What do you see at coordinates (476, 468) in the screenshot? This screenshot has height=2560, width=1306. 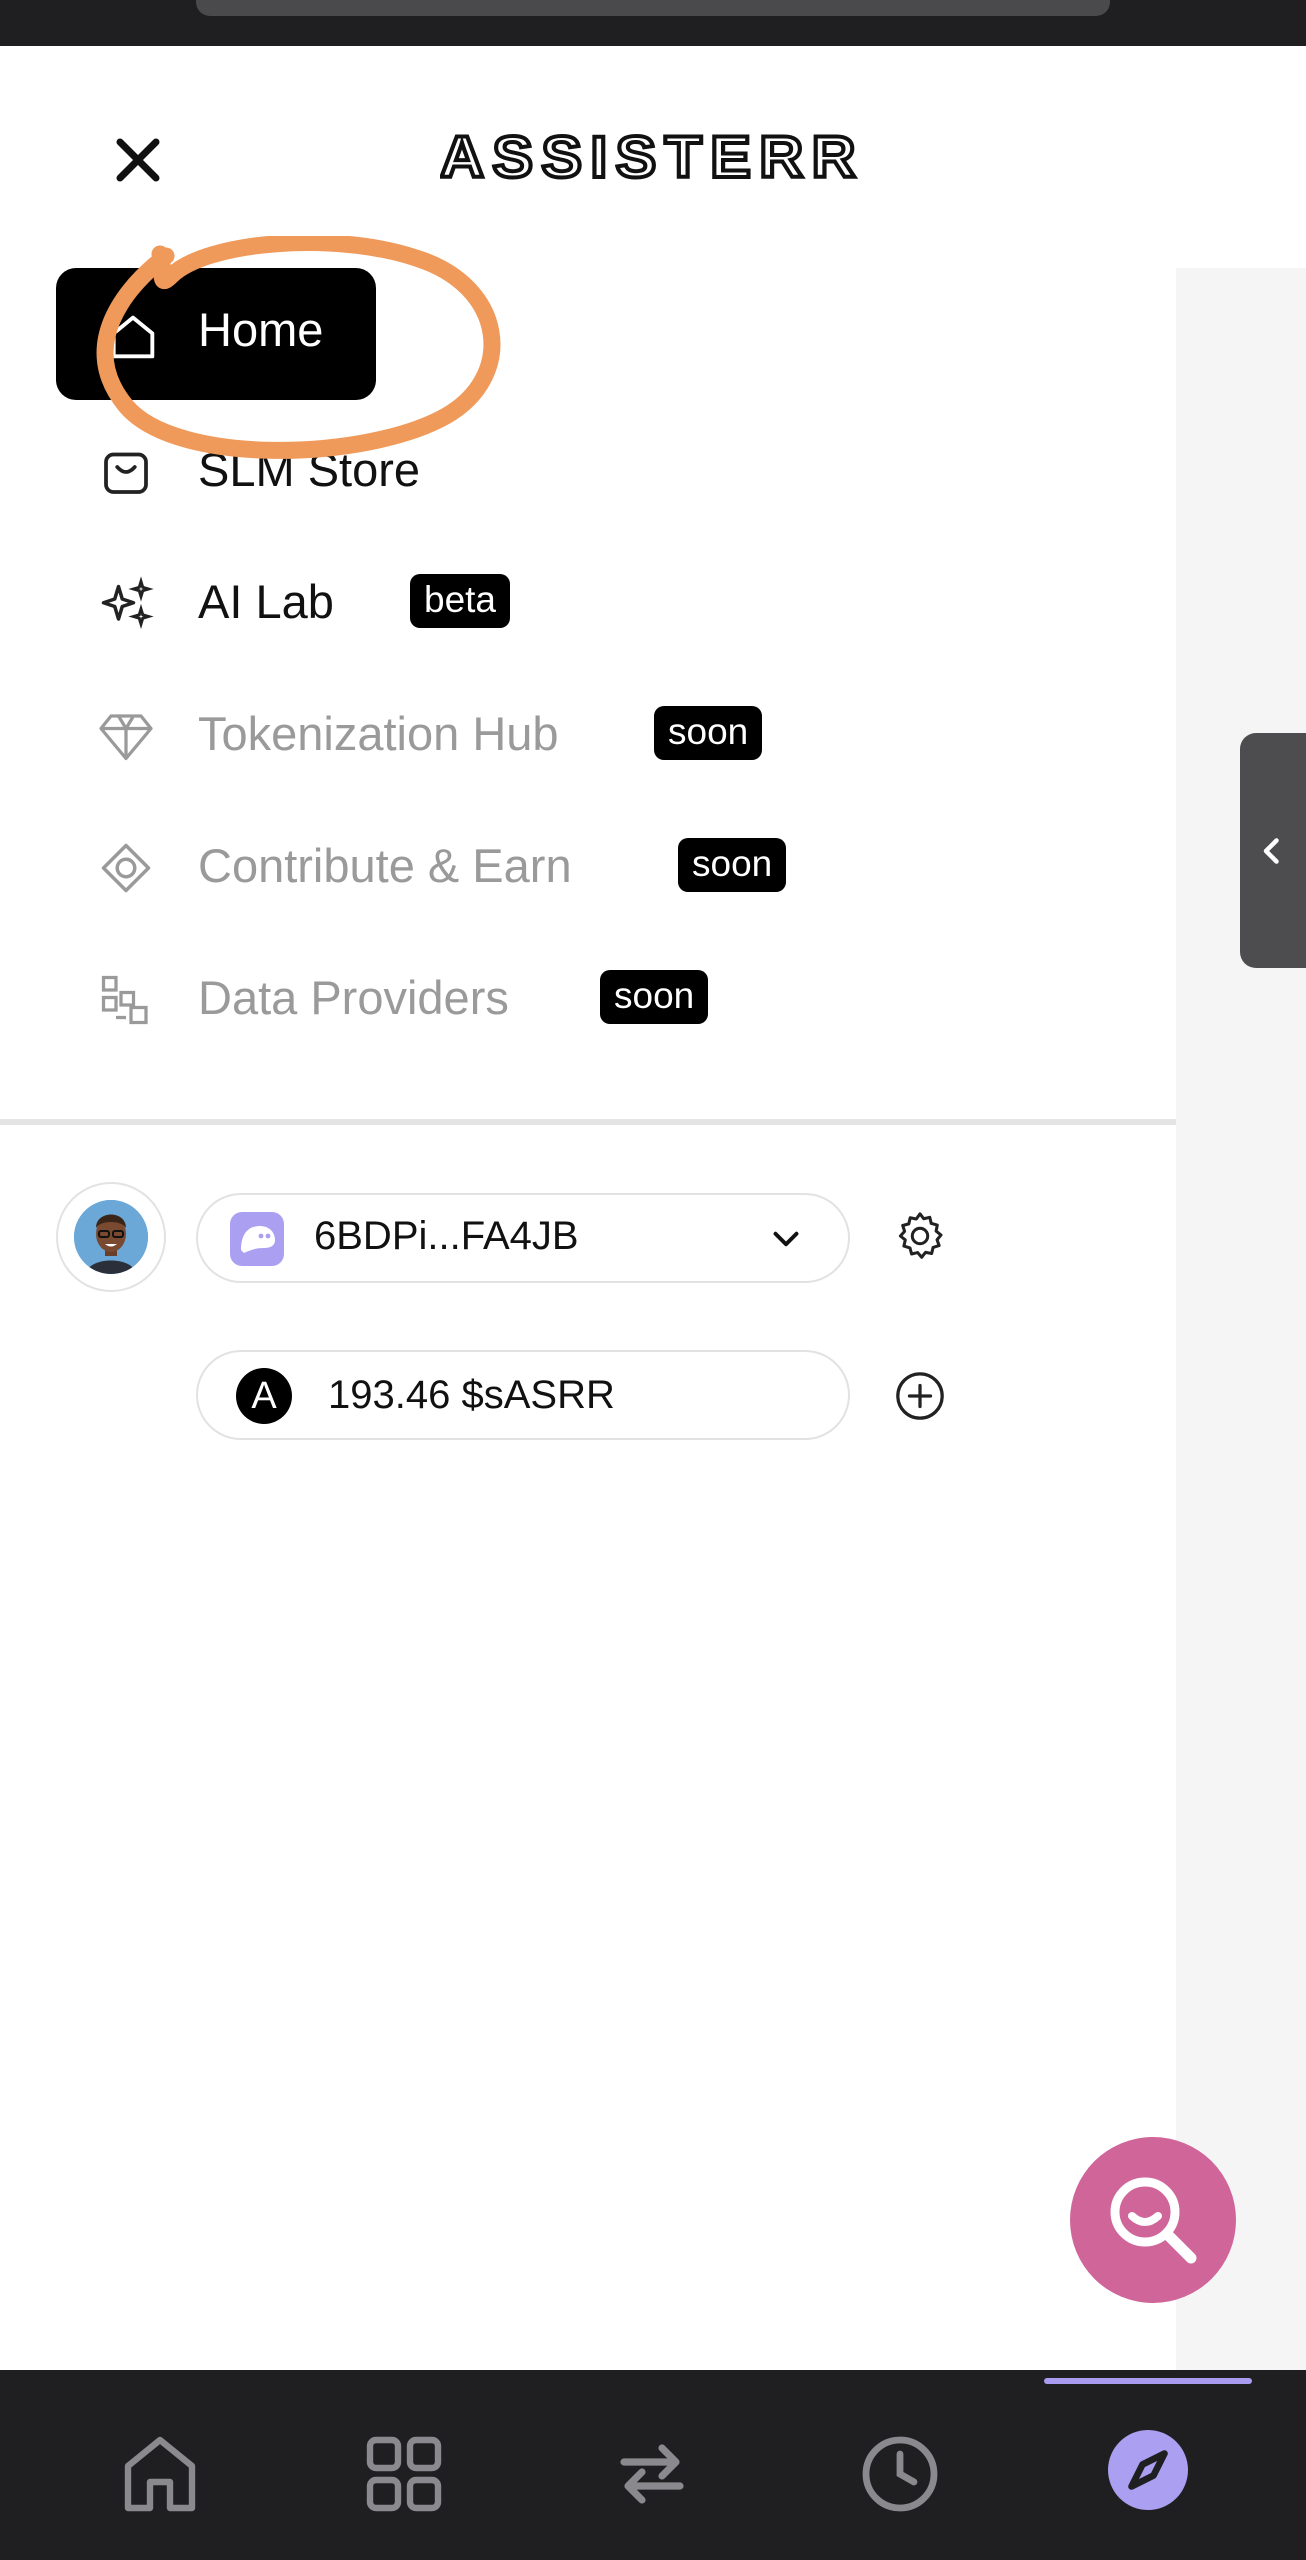 I see `menu-item-slm-store: SLM Store` at bounding box center [476, 468].